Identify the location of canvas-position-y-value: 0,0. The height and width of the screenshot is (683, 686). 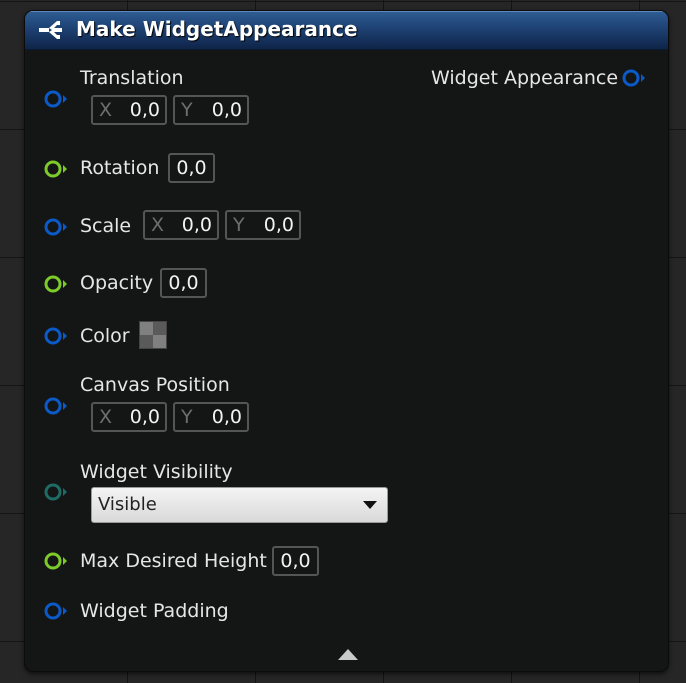
(226, 417).